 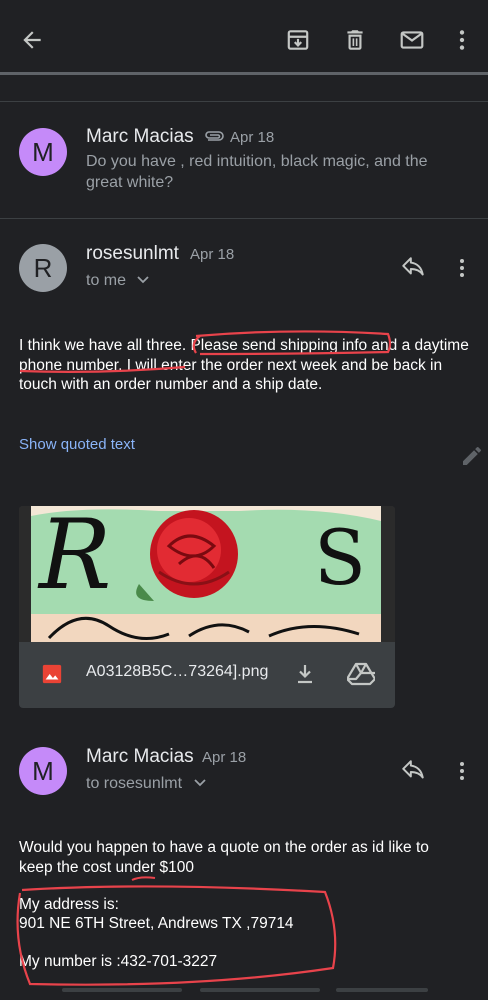 What do you see at coordinates (118, 961) in the screenshot?
I see `phone-number-text: My number is :432-701-3227` at bounding box center [118, 961].